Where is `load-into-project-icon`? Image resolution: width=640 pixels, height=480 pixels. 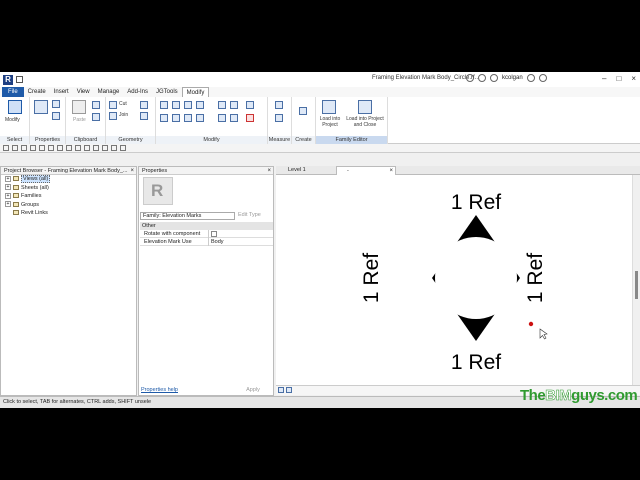 load-into-project-icon is located at coordinates (329, 107).